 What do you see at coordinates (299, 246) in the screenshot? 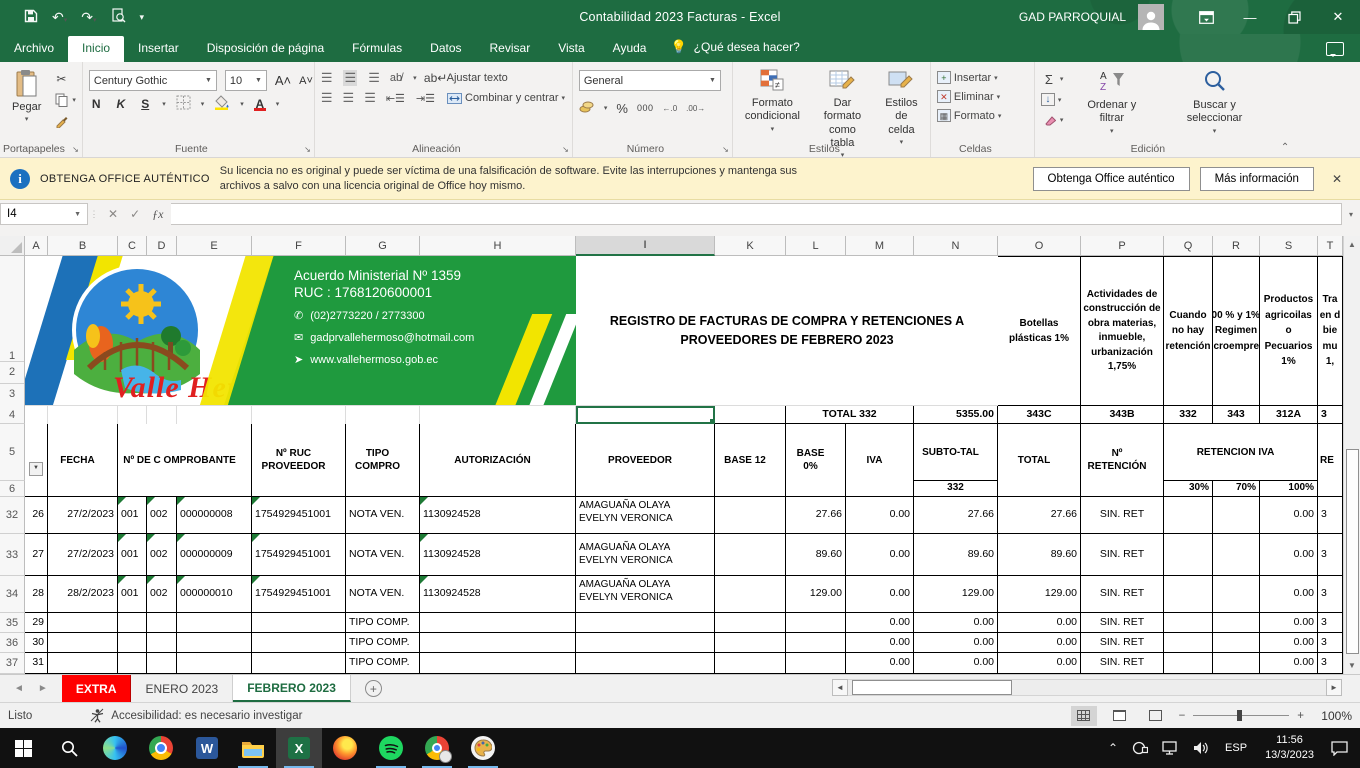
I see `col-header: F` at bounding box center [299, 246].